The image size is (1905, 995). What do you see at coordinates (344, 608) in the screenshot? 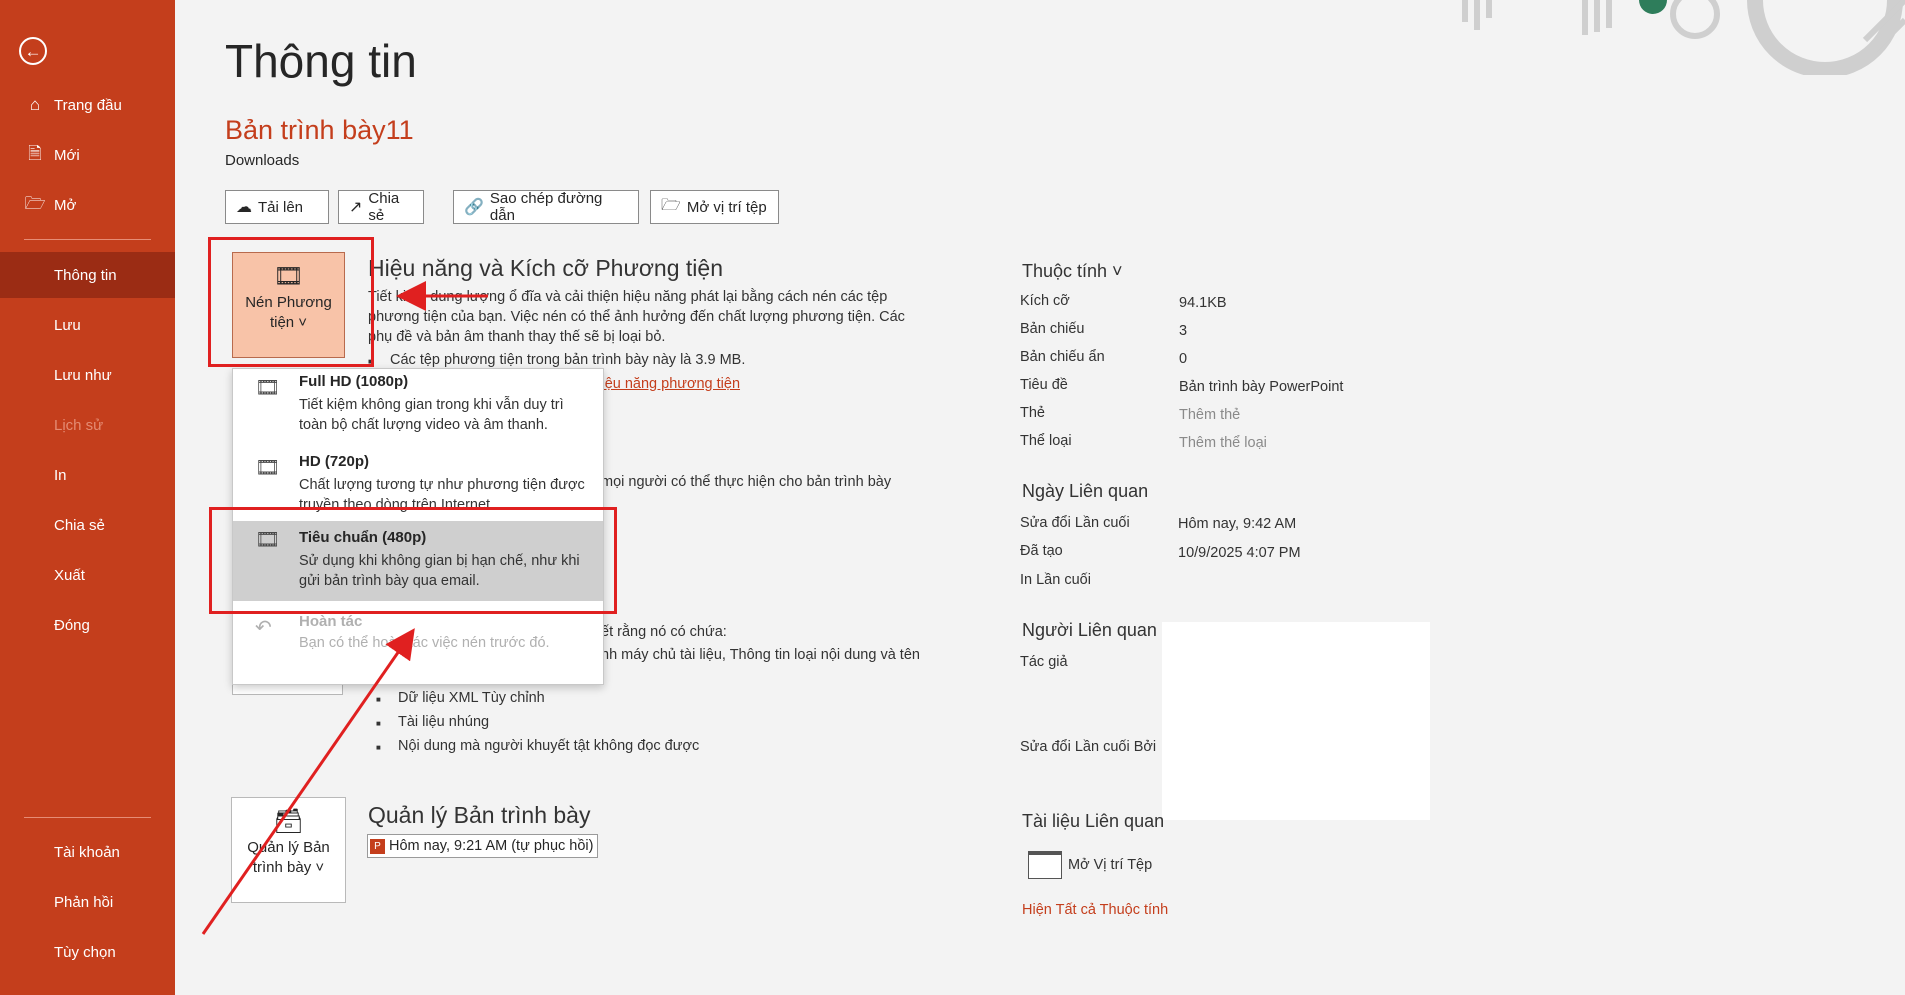
I see `annotation-arrows` at bounding box center [344, 608].